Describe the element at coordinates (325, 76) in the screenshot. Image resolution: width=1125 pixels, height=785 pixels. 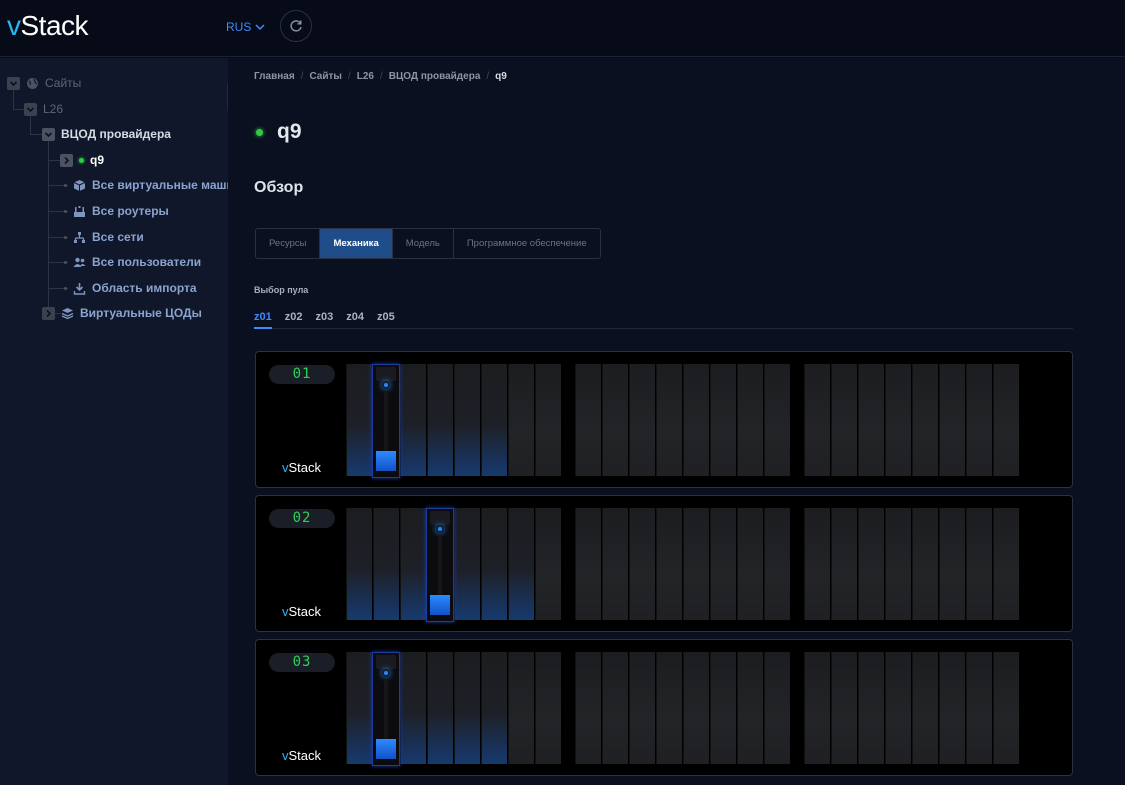
I see `breadcrumb-link: Сайты` at that location.